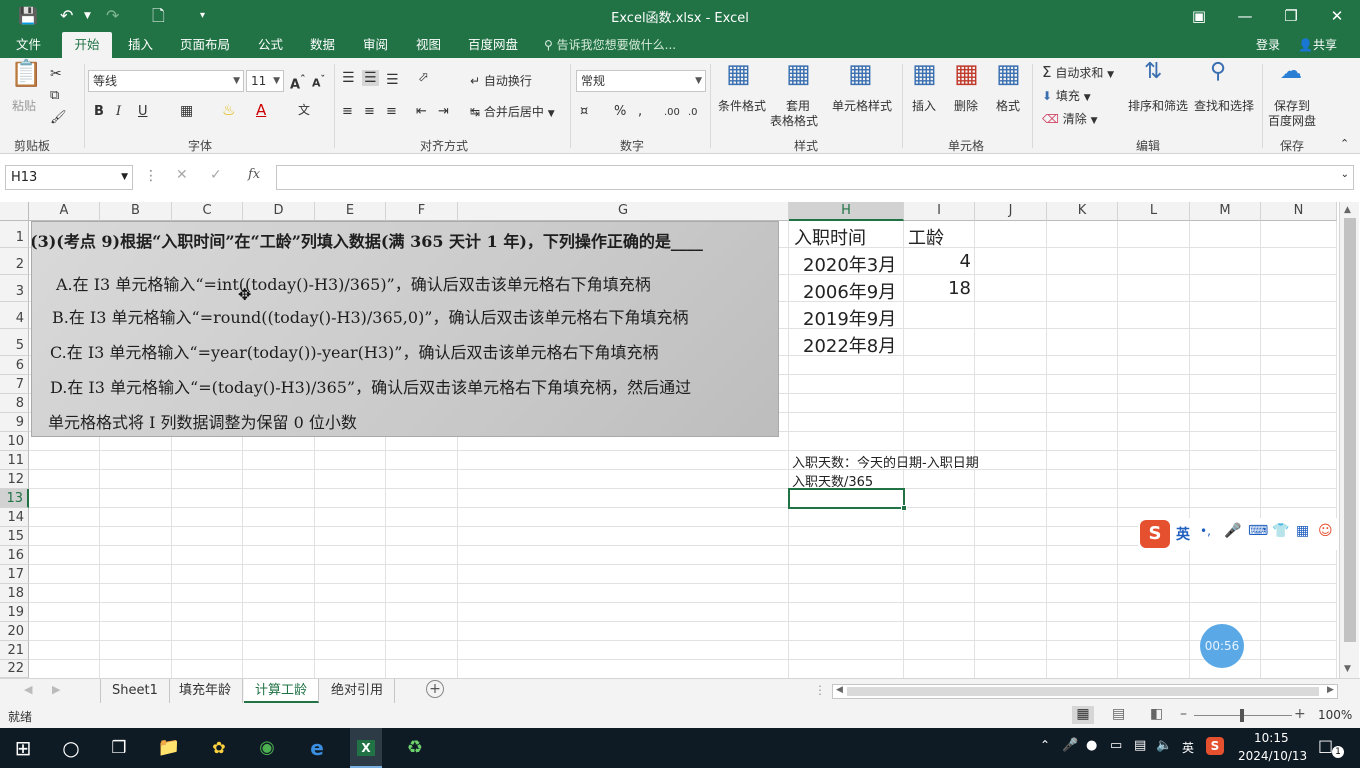  Describe the element at coordinates (297, 82) in the screenshot. I see `increase-font-icon: Aˆ` at that location.